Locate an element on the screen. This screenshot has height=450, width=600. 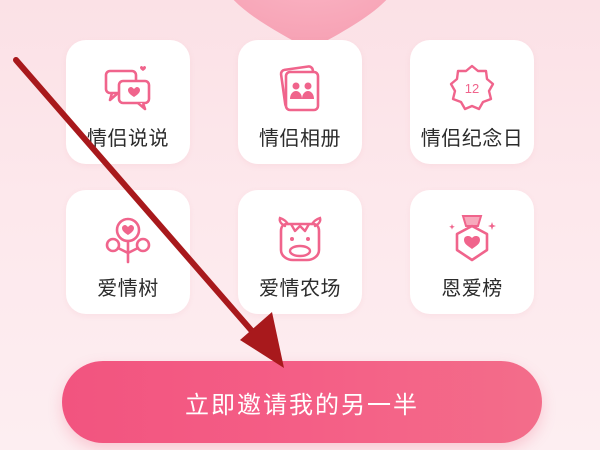
cow-farm-icon is located at coordinates (300, 239).